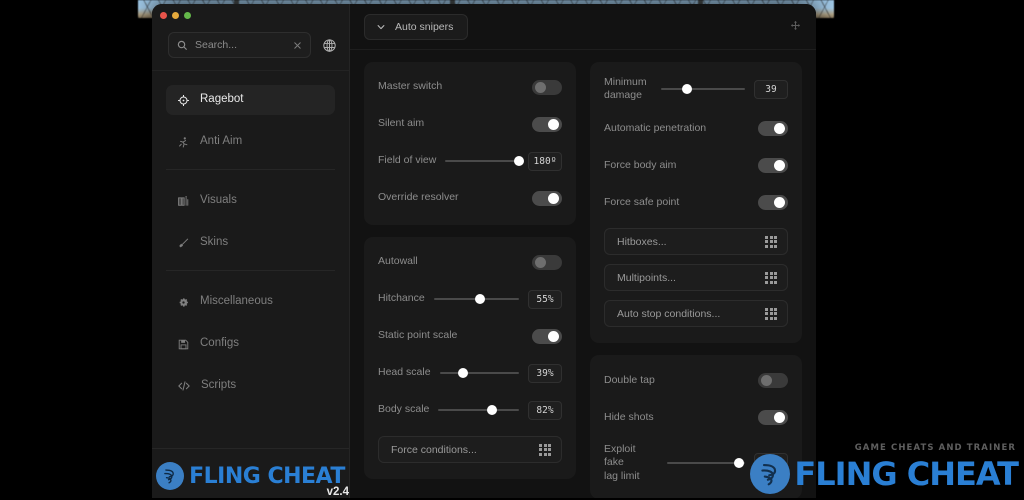 The height and width of the screenshot is (500, 1024). Describe the element at coordinates (183, 142) in the screenshot. I see `running-man-icon` at that location.